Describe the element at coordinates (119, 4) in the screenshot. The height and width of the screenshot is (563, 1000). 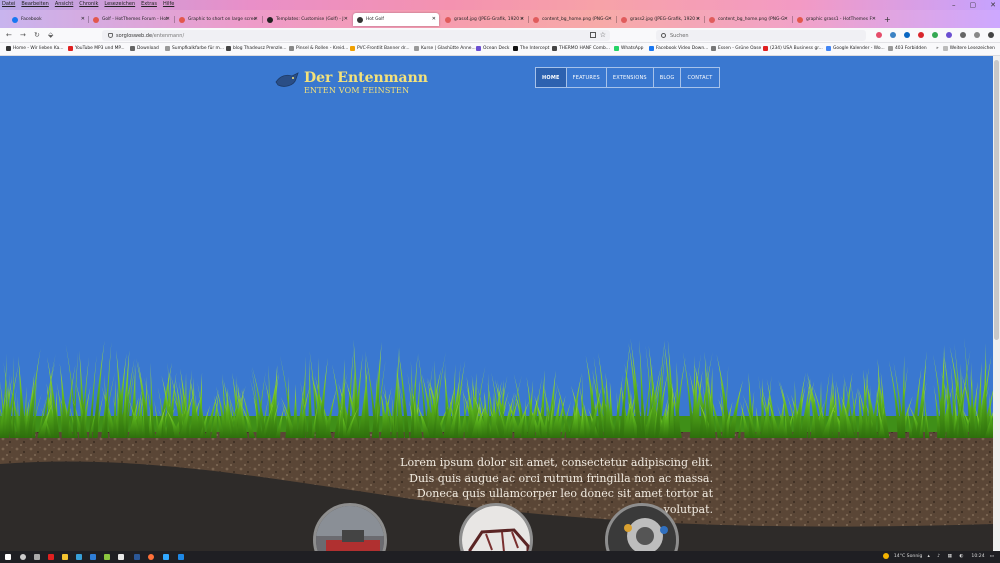
I see `menu-lesezeichen: Lesezeichen` at that location.